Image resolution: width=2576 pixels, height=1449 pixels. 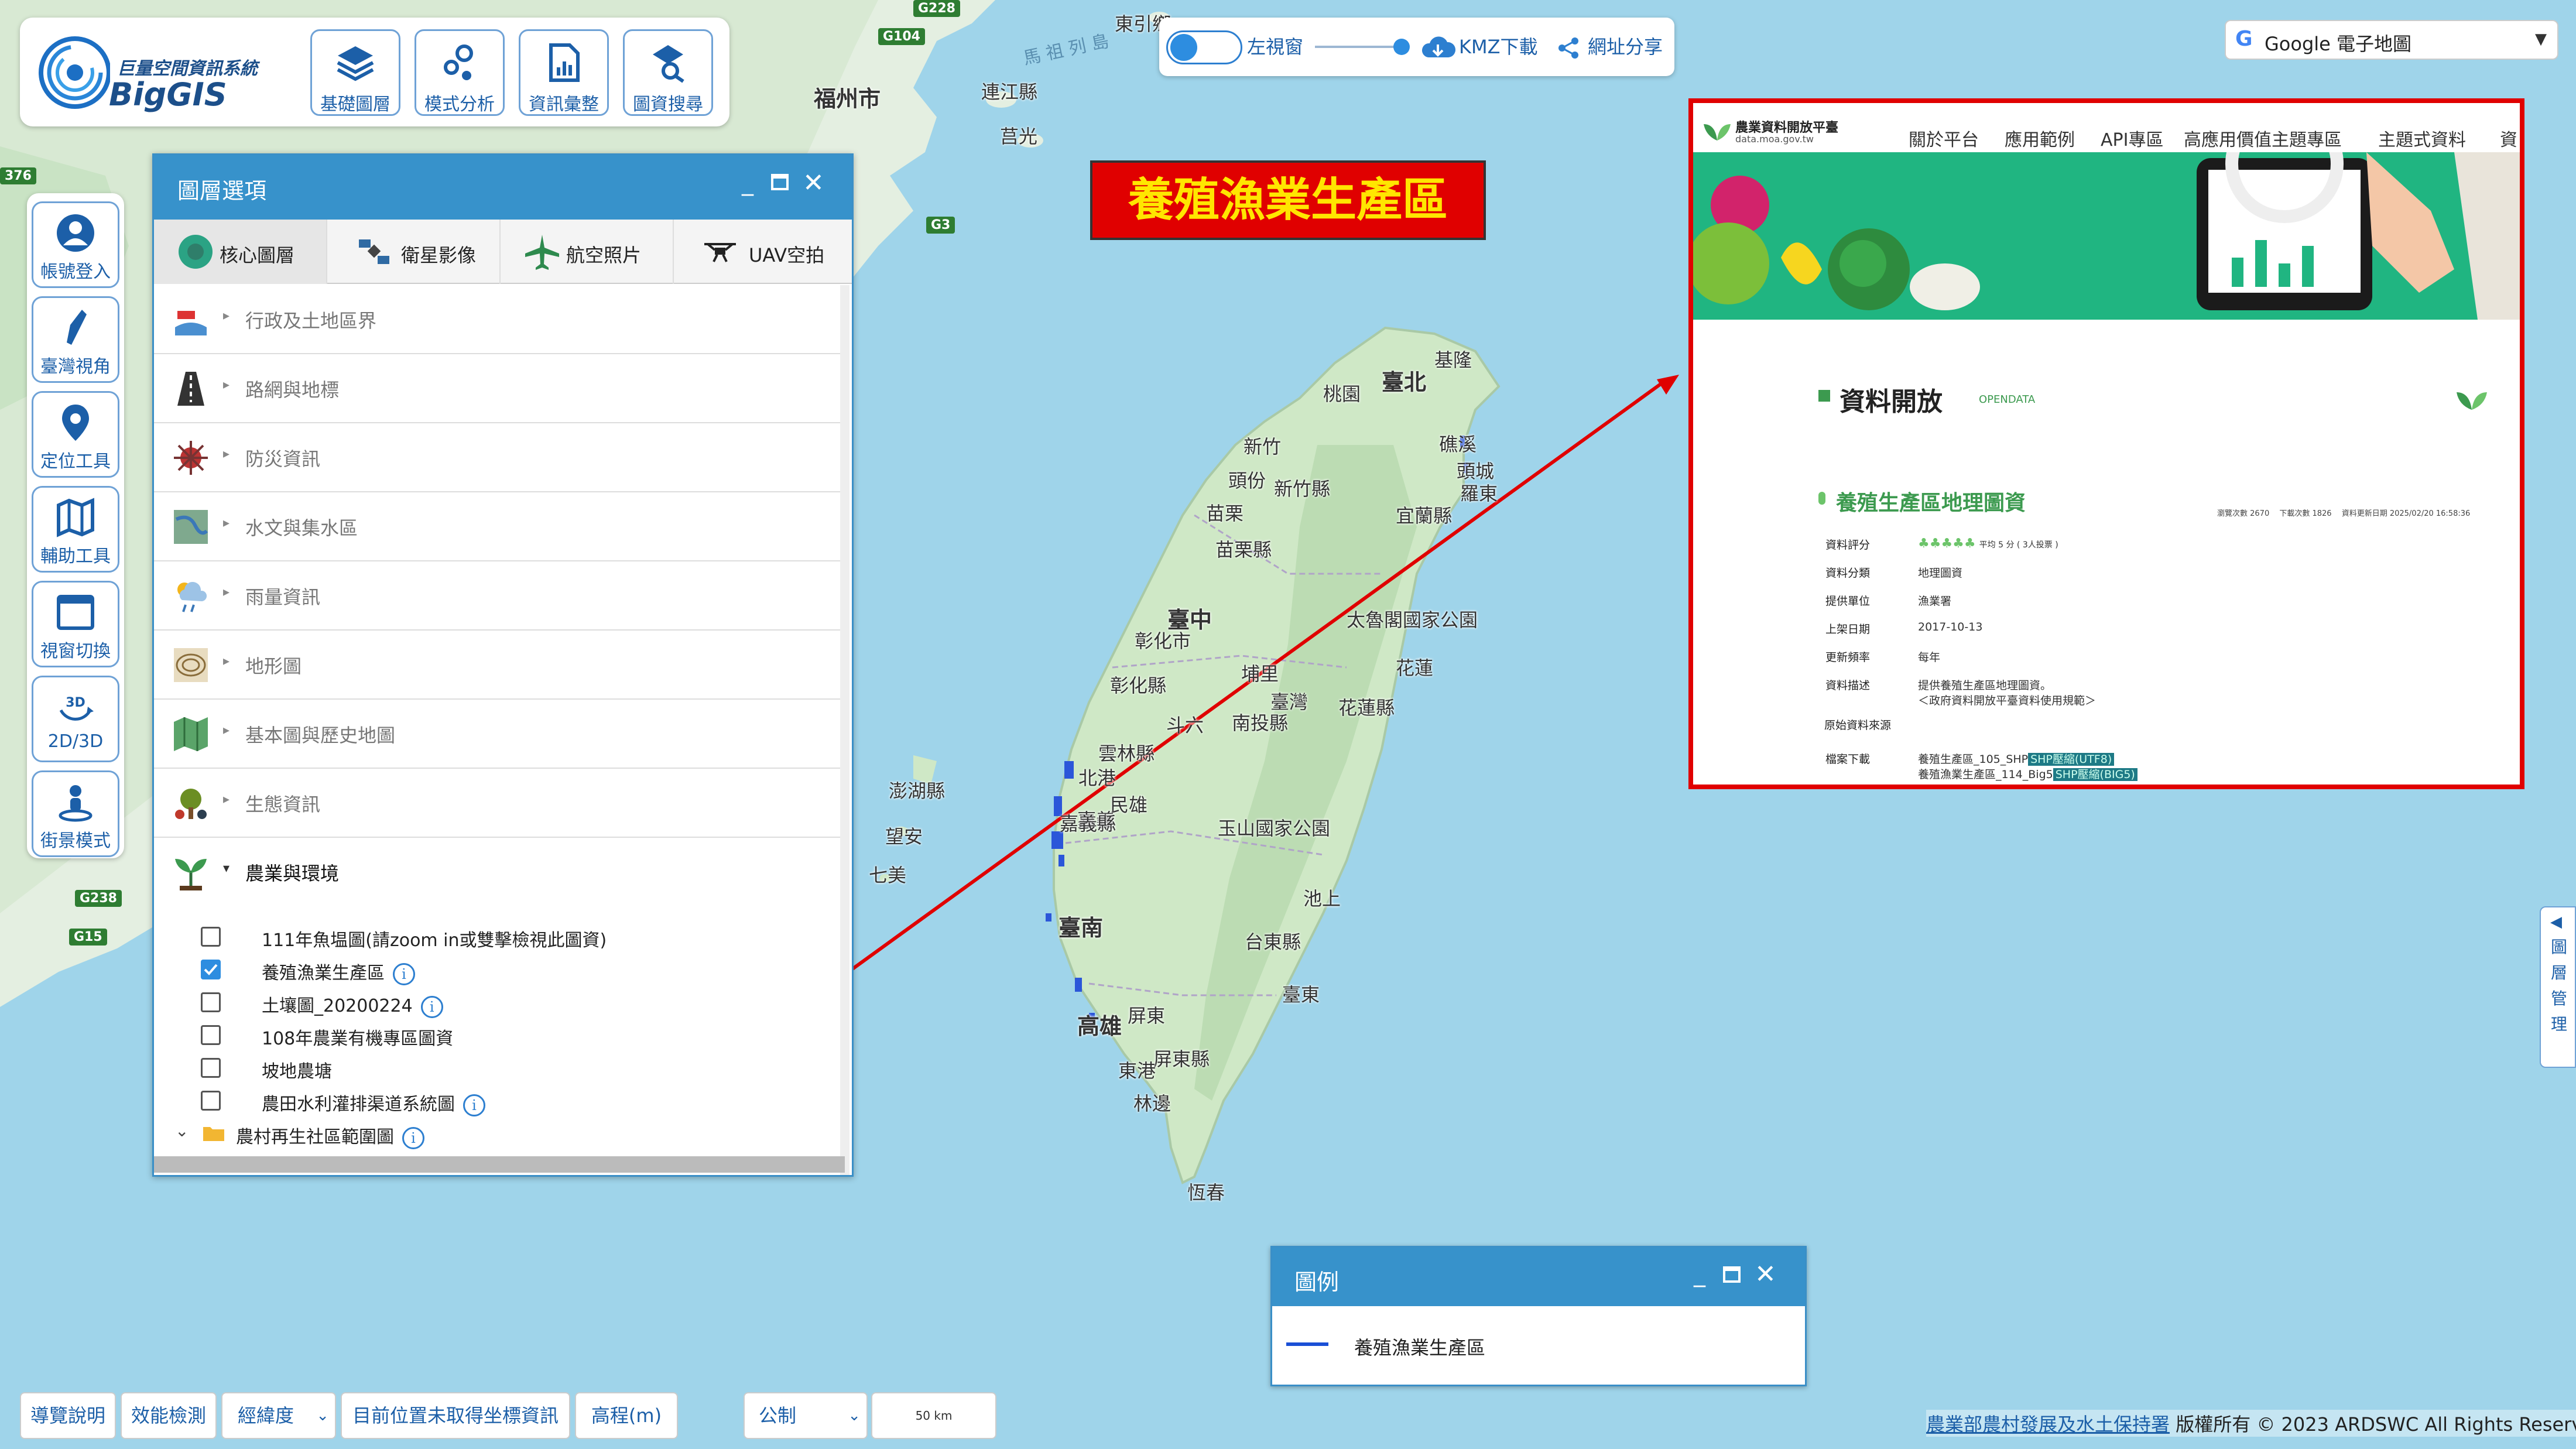 I want to click on layer-item-pond: 坡地農塘, so click(x=499, y=1067).